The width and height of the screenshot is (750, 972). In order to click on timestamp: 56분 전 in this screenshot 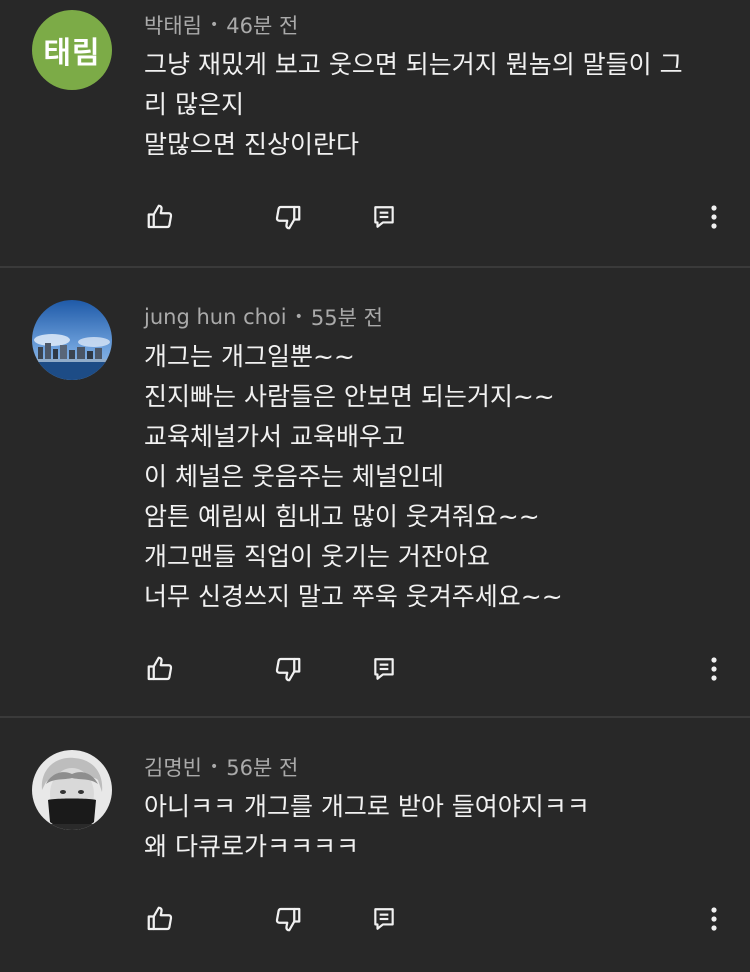, I will do `click(262, 767)`.